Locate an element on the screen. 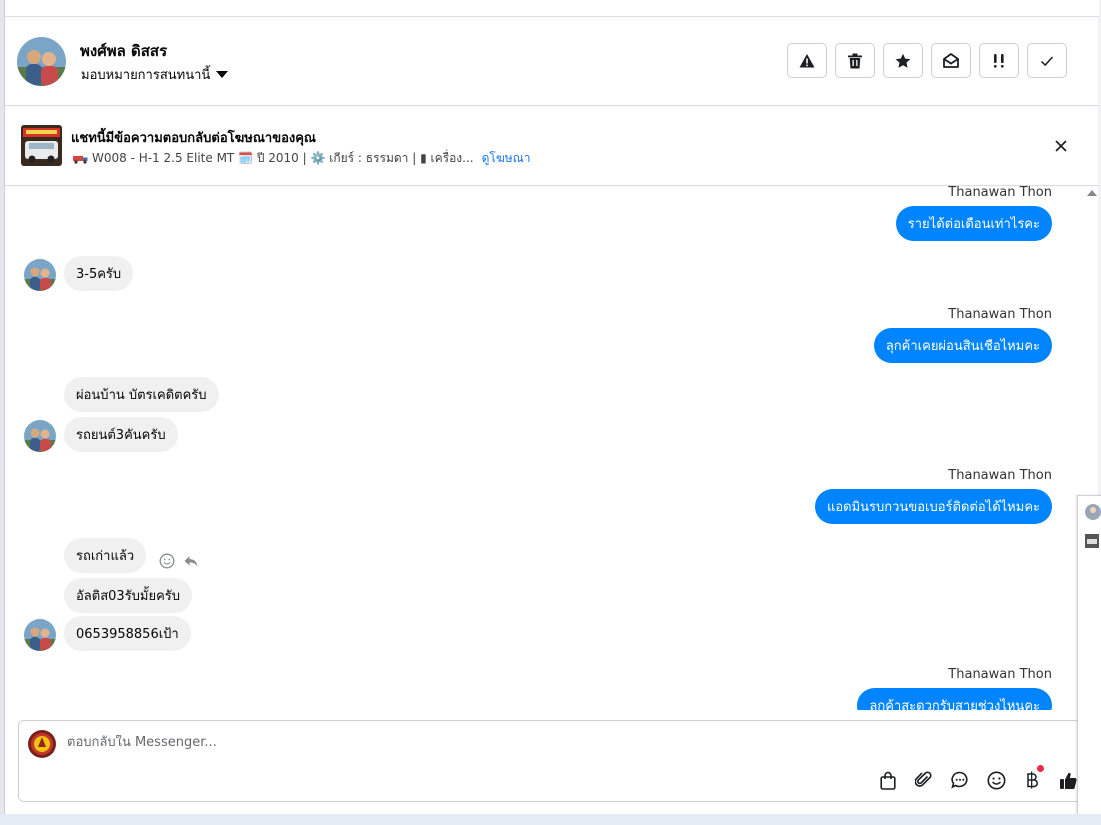 Image resolution: width=1101 pixels, height=825 pixels. reply-composer is located at coordinates (553, 761).